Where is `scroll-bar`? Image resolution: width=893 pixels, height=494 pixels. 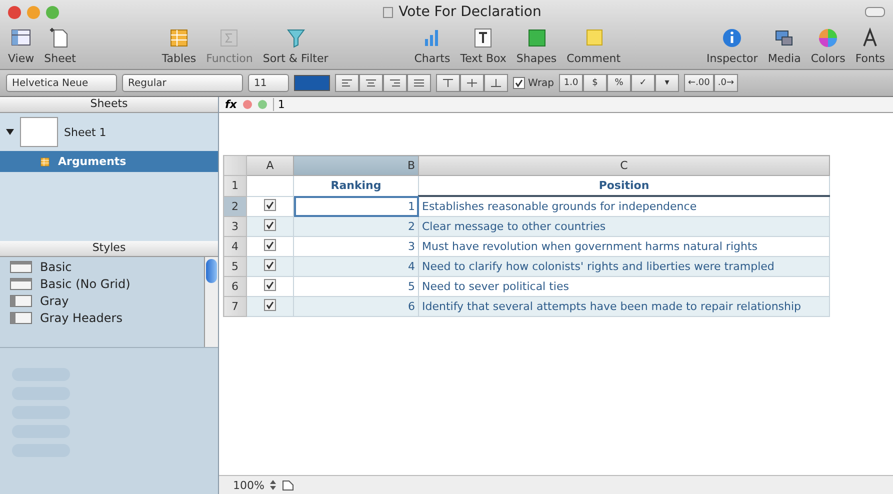
scroll-bar is located at coordinates (211, 302).